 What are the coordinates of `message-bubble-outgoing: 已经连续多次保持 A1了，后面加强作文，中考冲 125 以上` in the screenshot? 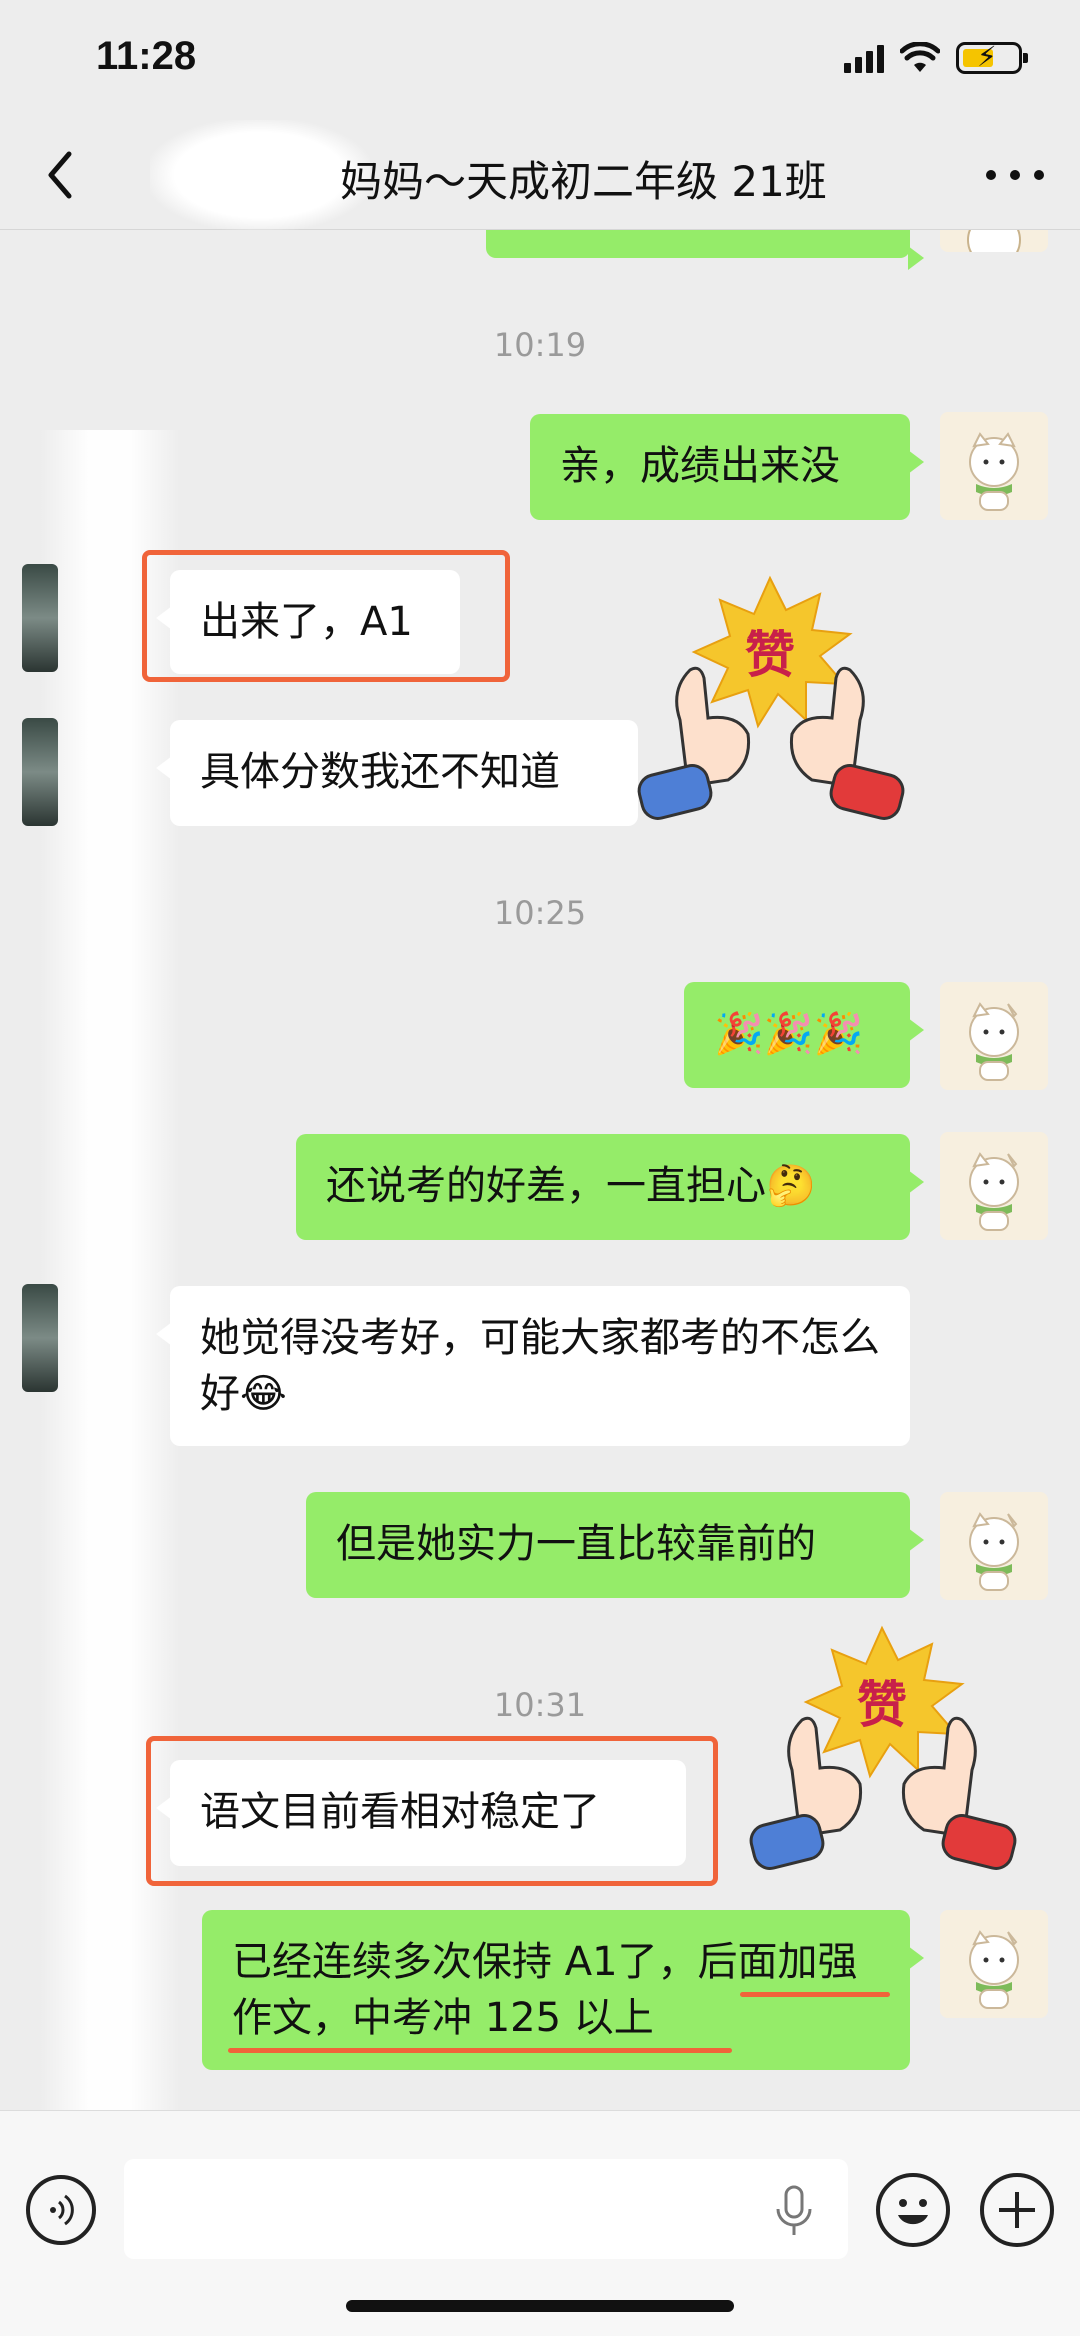 It's located at (563, 1990).